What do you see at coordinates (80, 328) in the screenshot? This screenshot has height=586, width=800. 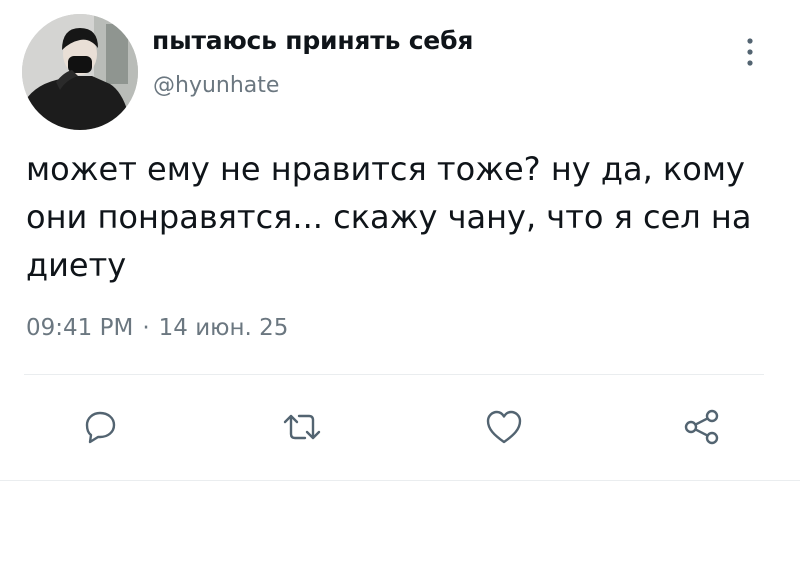 I see `tweet-time: 09:41 PM` at bounding box center [80, 328].